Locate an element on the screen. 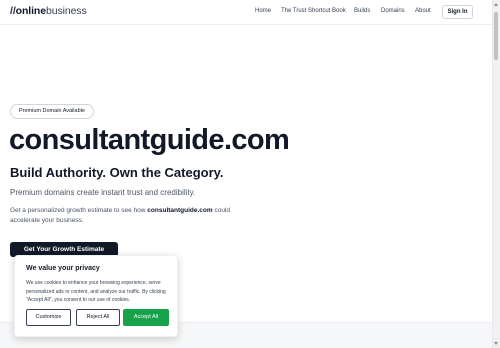  nav-item-about: About is located at coordinates (423, 11).